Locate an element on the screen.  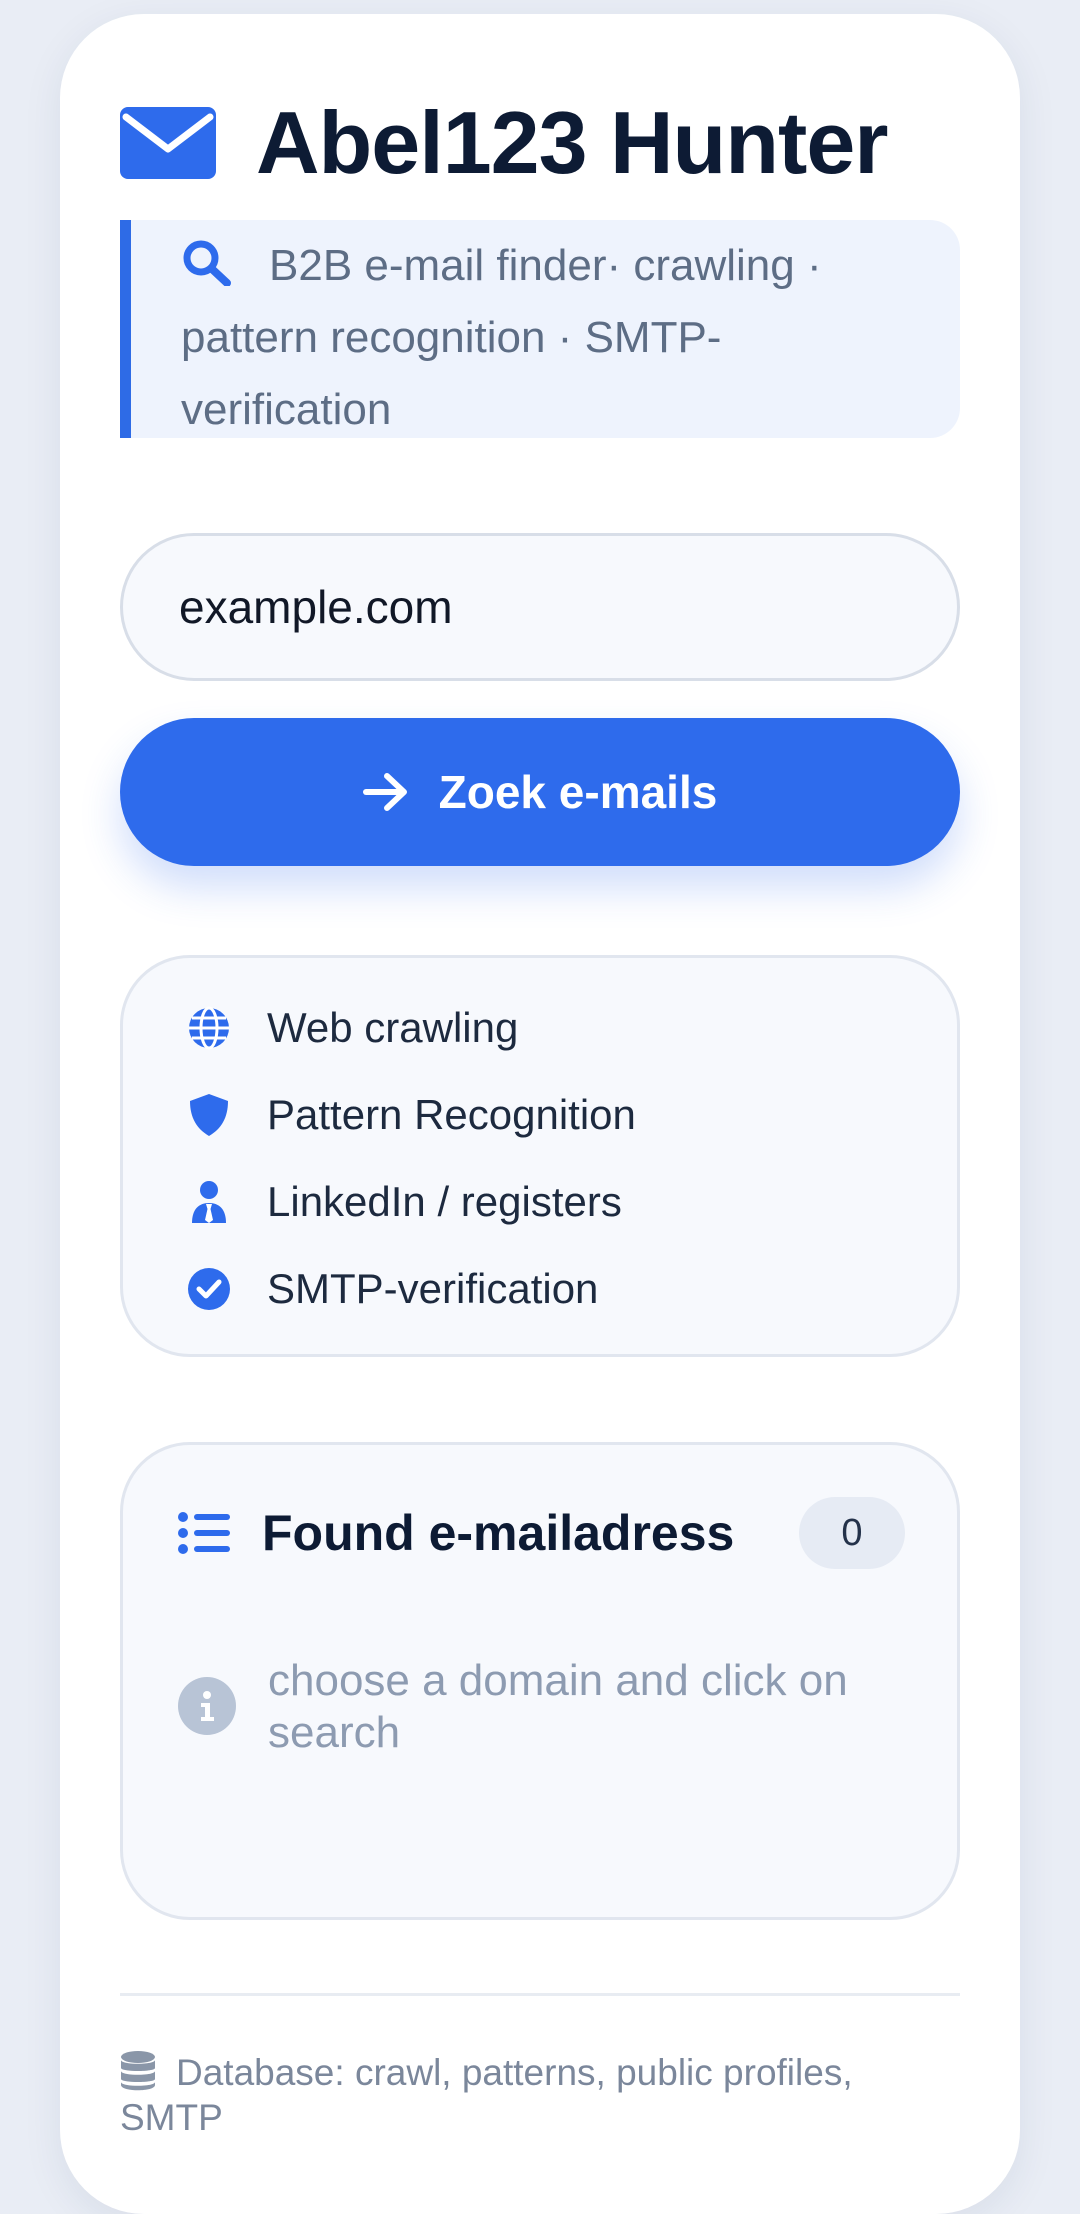
app-header: Abel123 Hunter is located at coordinates (504, 143).